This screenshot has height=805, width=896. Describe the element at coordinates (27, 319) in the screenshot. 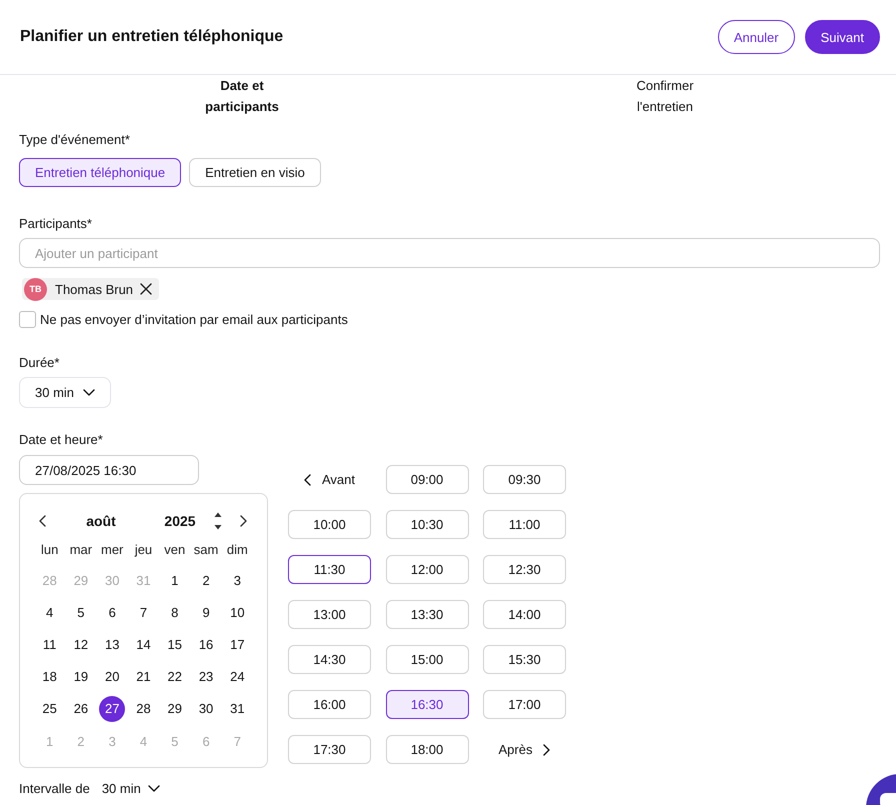

I see `checkbox` at that location.